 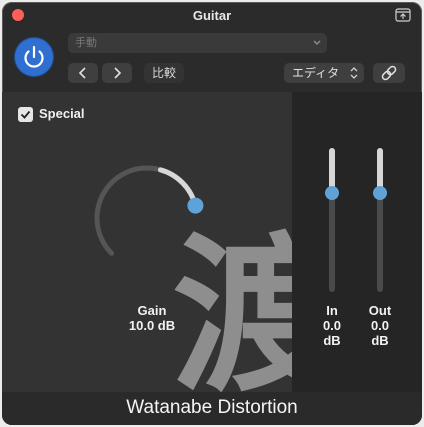 I want to click on out-slider-thumb, so click(x=380, y=192).